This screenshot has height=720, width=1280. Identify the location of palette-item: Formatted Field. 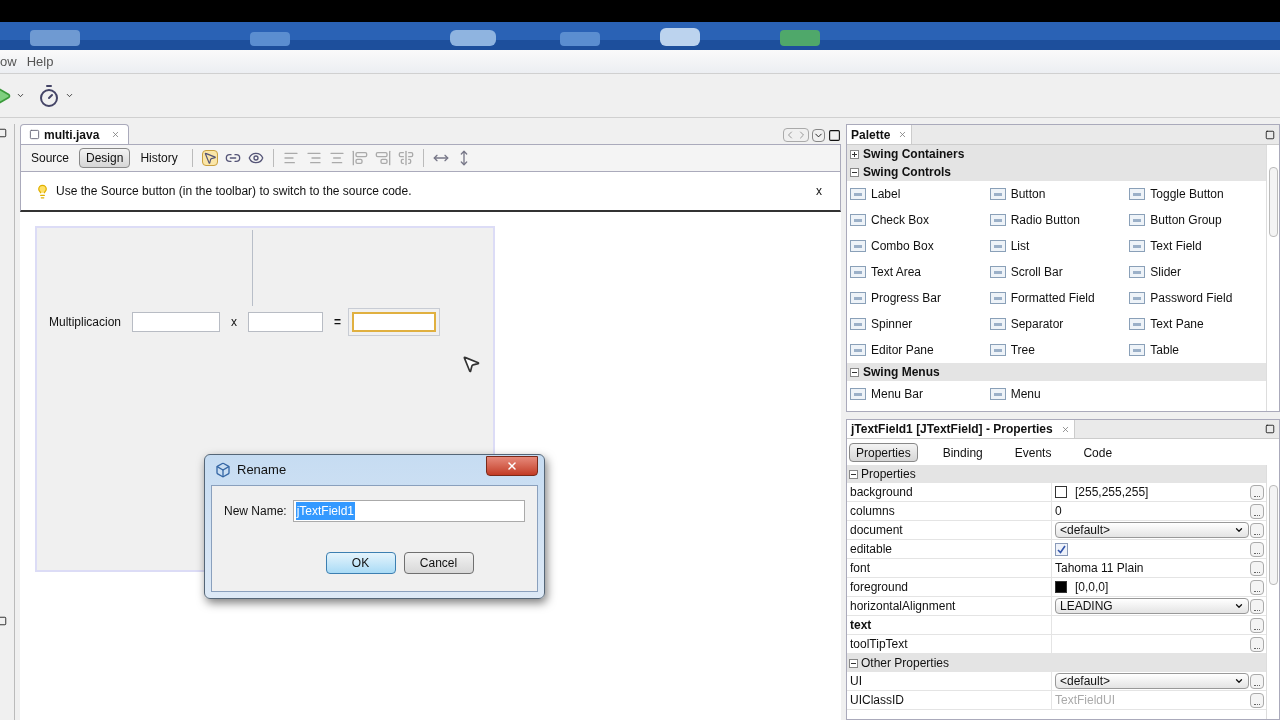
(1056, 298).